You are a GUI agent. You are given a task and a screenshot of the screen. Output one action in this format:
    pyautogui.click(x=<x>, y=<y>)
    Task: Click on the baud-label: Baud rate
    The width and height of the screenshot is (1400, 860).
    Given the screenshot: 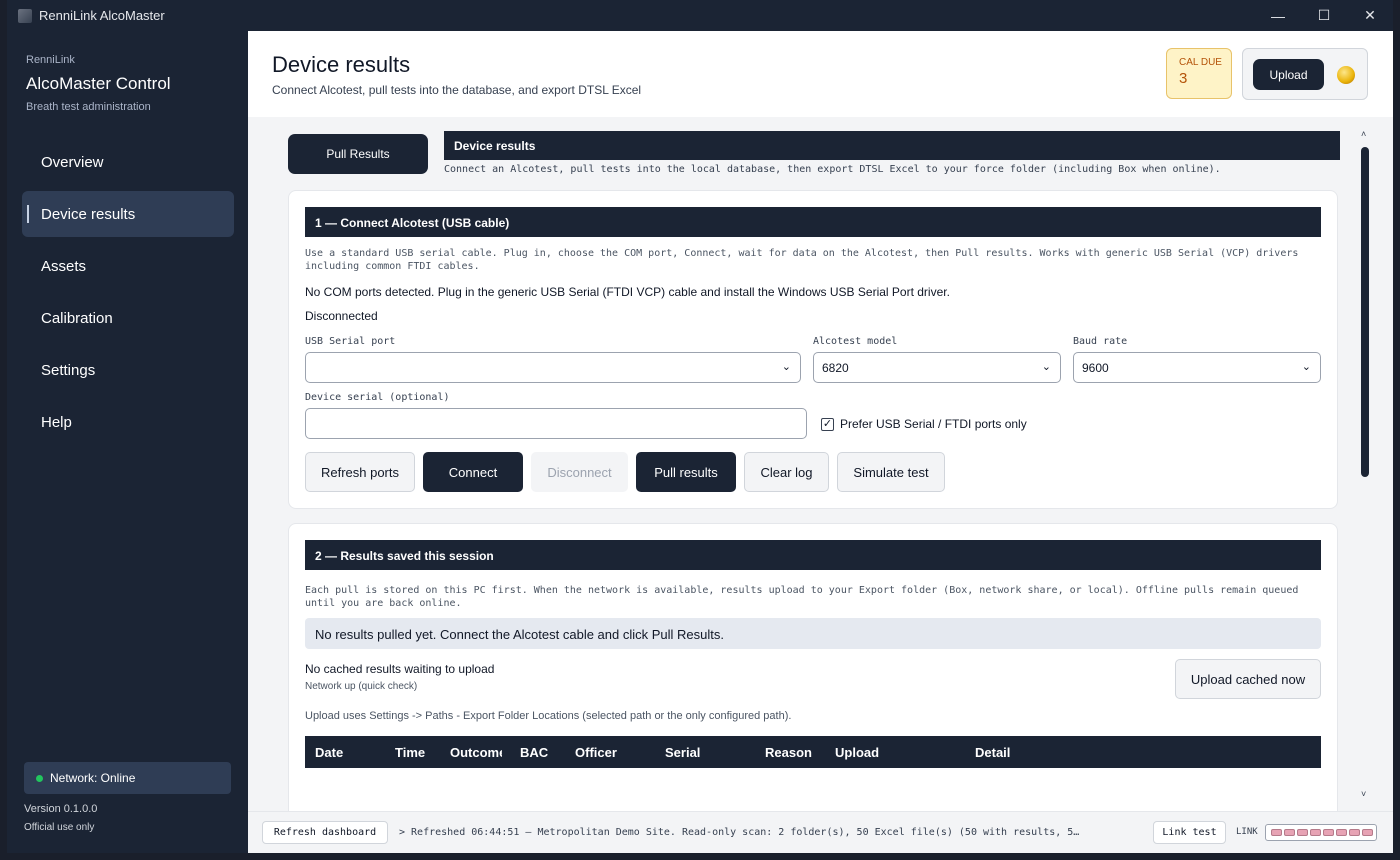 What is the action you would take?
    pyautogui.click(x=1100, y=341)
    